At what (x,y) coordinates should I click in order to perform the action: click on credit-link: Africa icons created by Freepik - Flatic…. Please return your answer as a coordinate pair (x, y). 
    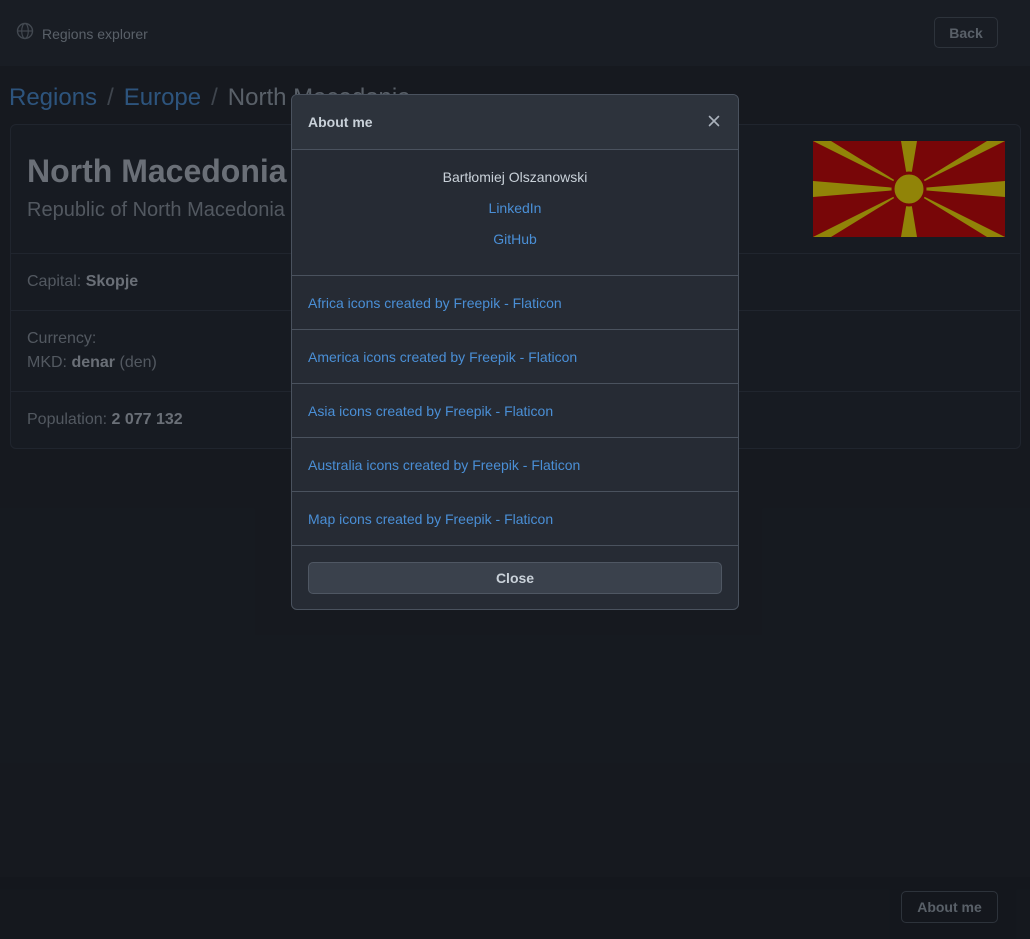
    Looking at the image, I should click on (435, 303).